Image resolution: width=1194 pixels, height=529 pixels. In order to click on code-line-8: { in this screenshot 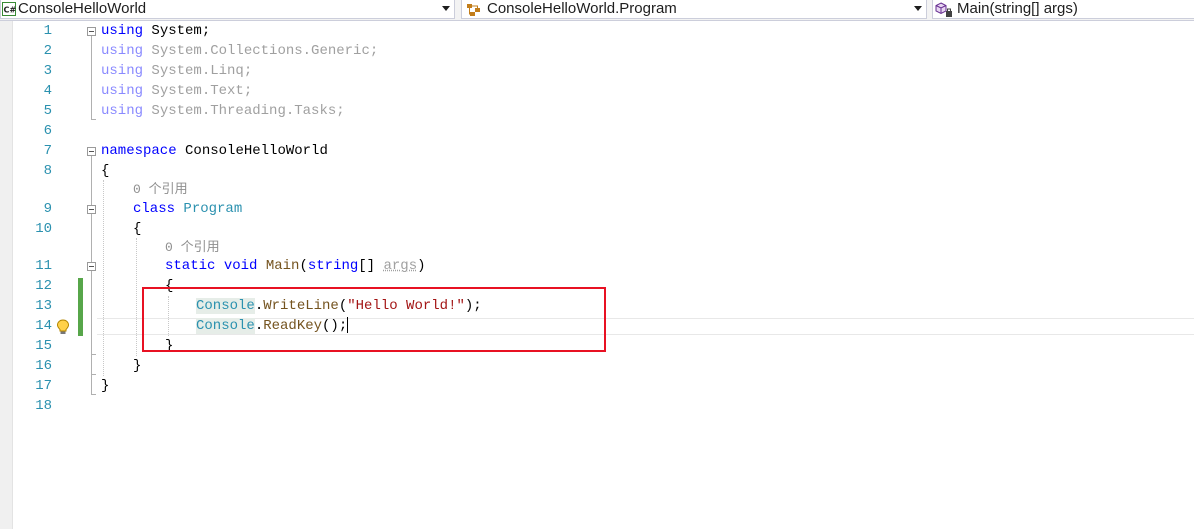, I will do `click(105, 171)`.